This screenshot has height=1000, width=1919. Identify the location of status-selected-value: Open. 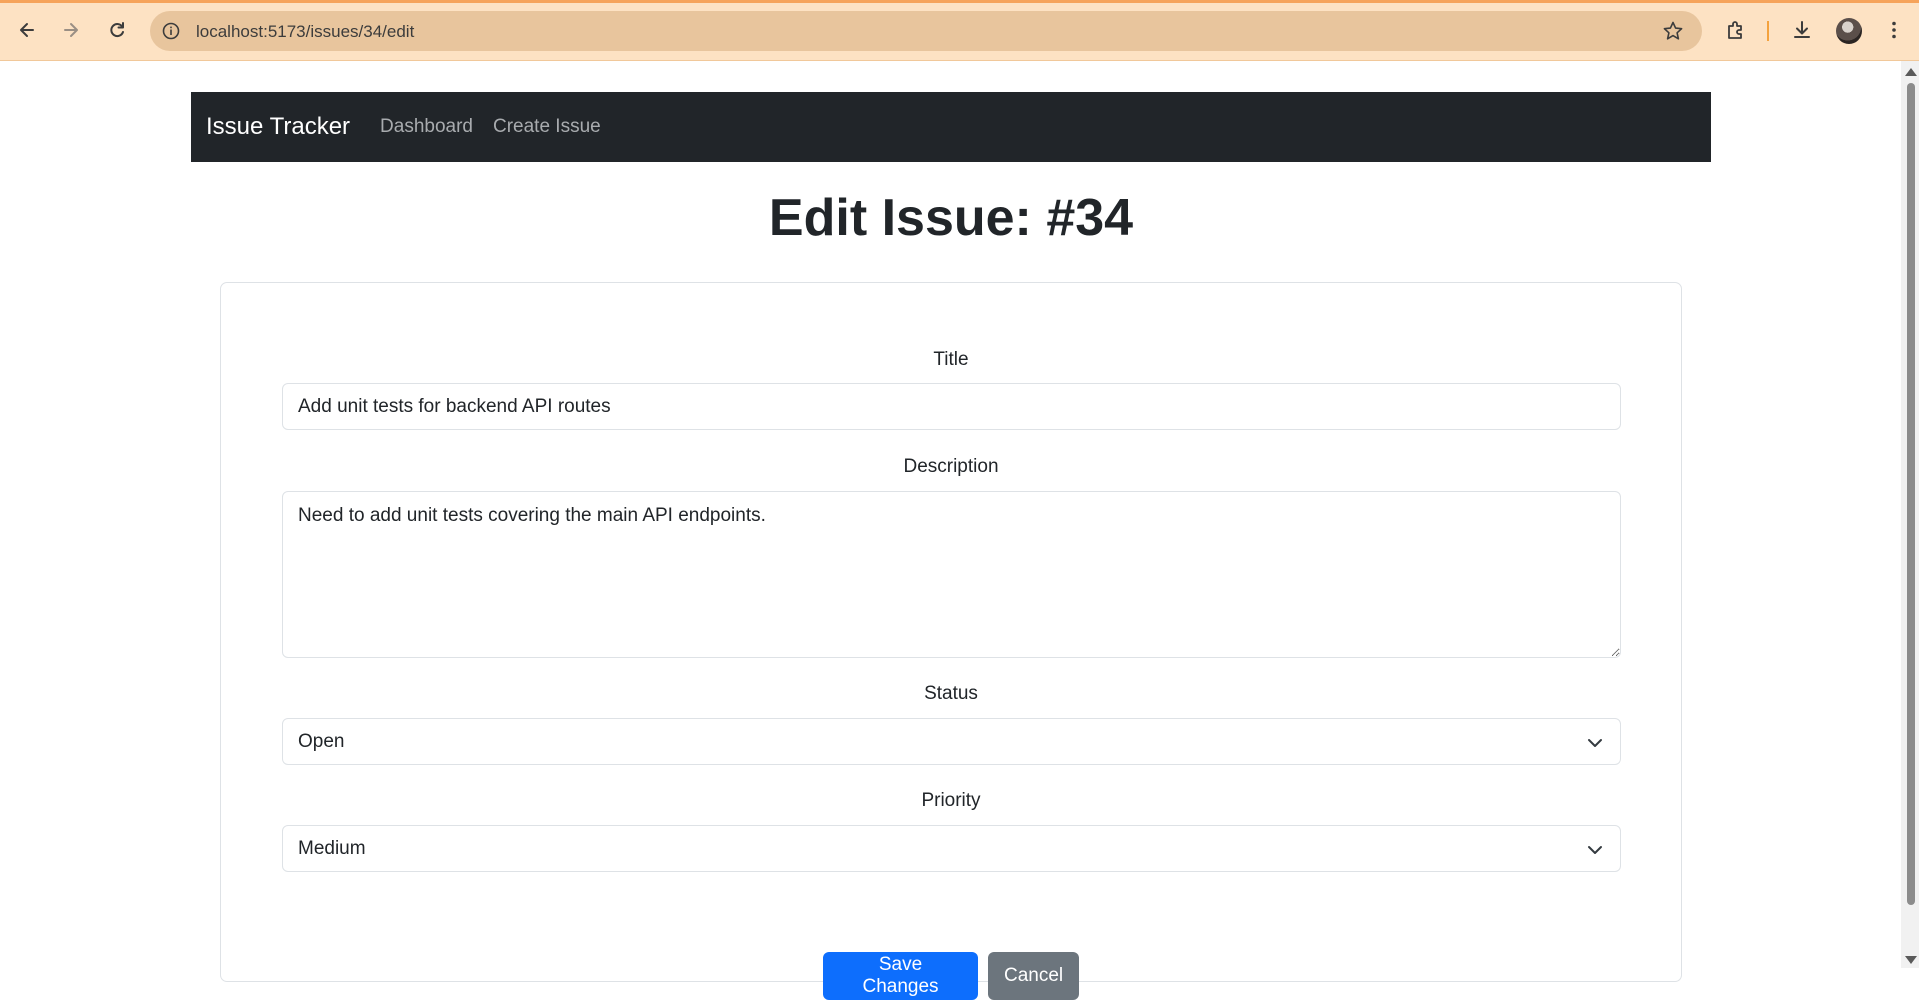
(321, 741).